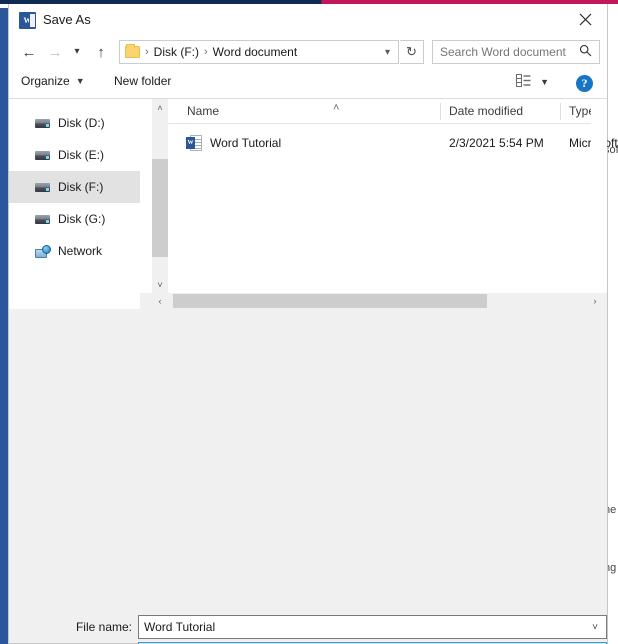 The image size is (618, 644). What do you see at coordinates (81, 123) in the screenshot?
I see `sidebar-item-label: Disk (D:)` at bounding box center [81, 123].